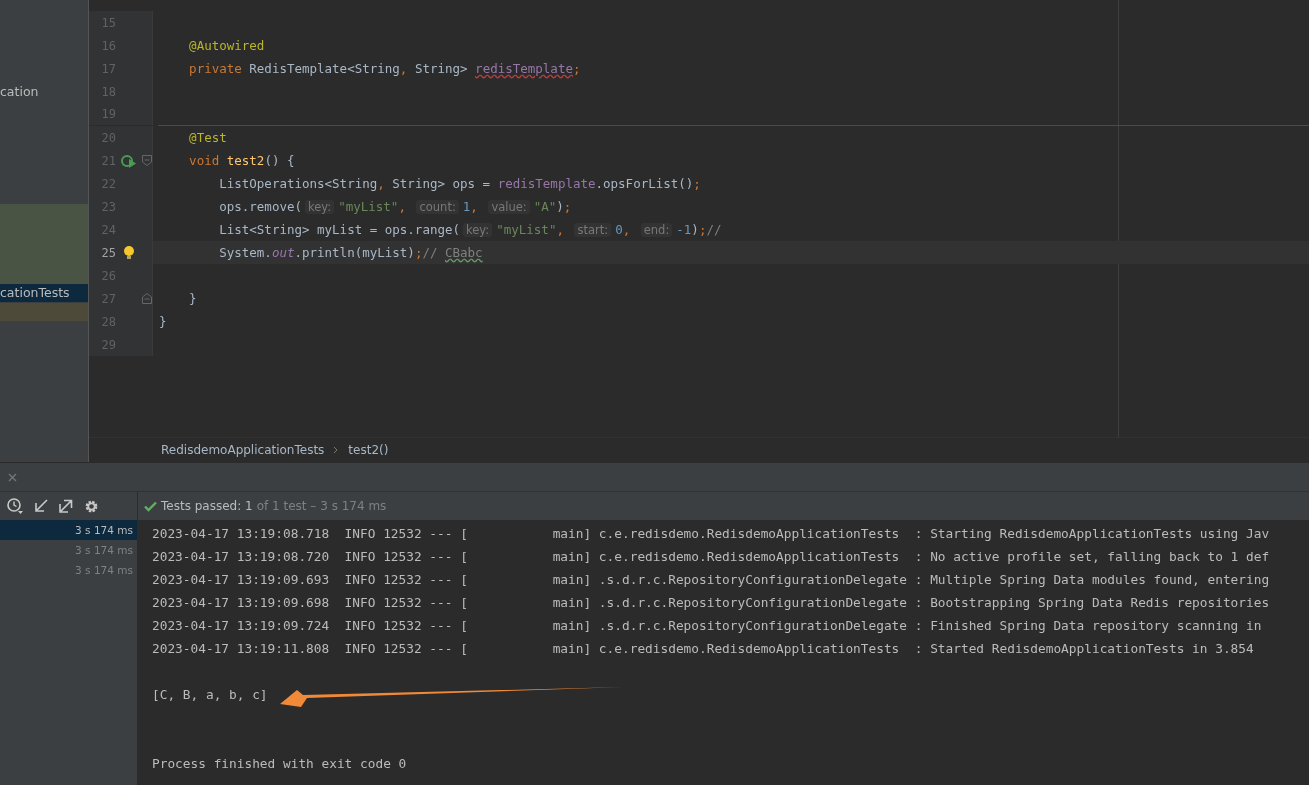 The height and width of the screenshot is (785, 1309). What do you see at coordinates (207, 137) in the screenshot?
I see `code-token: @Test` at bounding box center [207, 137].